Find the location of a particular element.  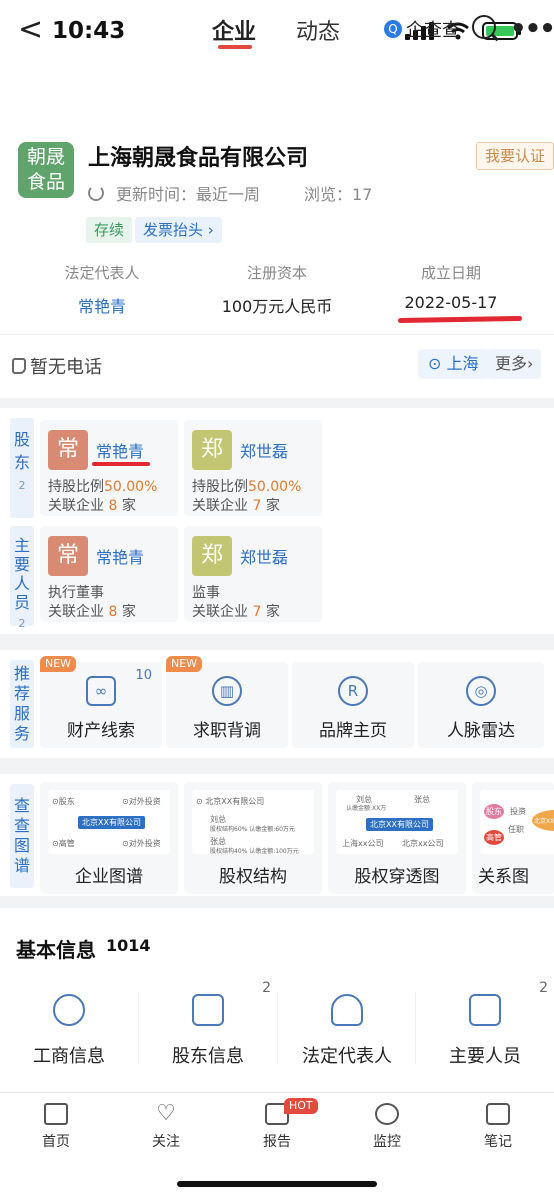

company-name: 上海朝晟食品有限公司 is located at coordinates (198, 158).